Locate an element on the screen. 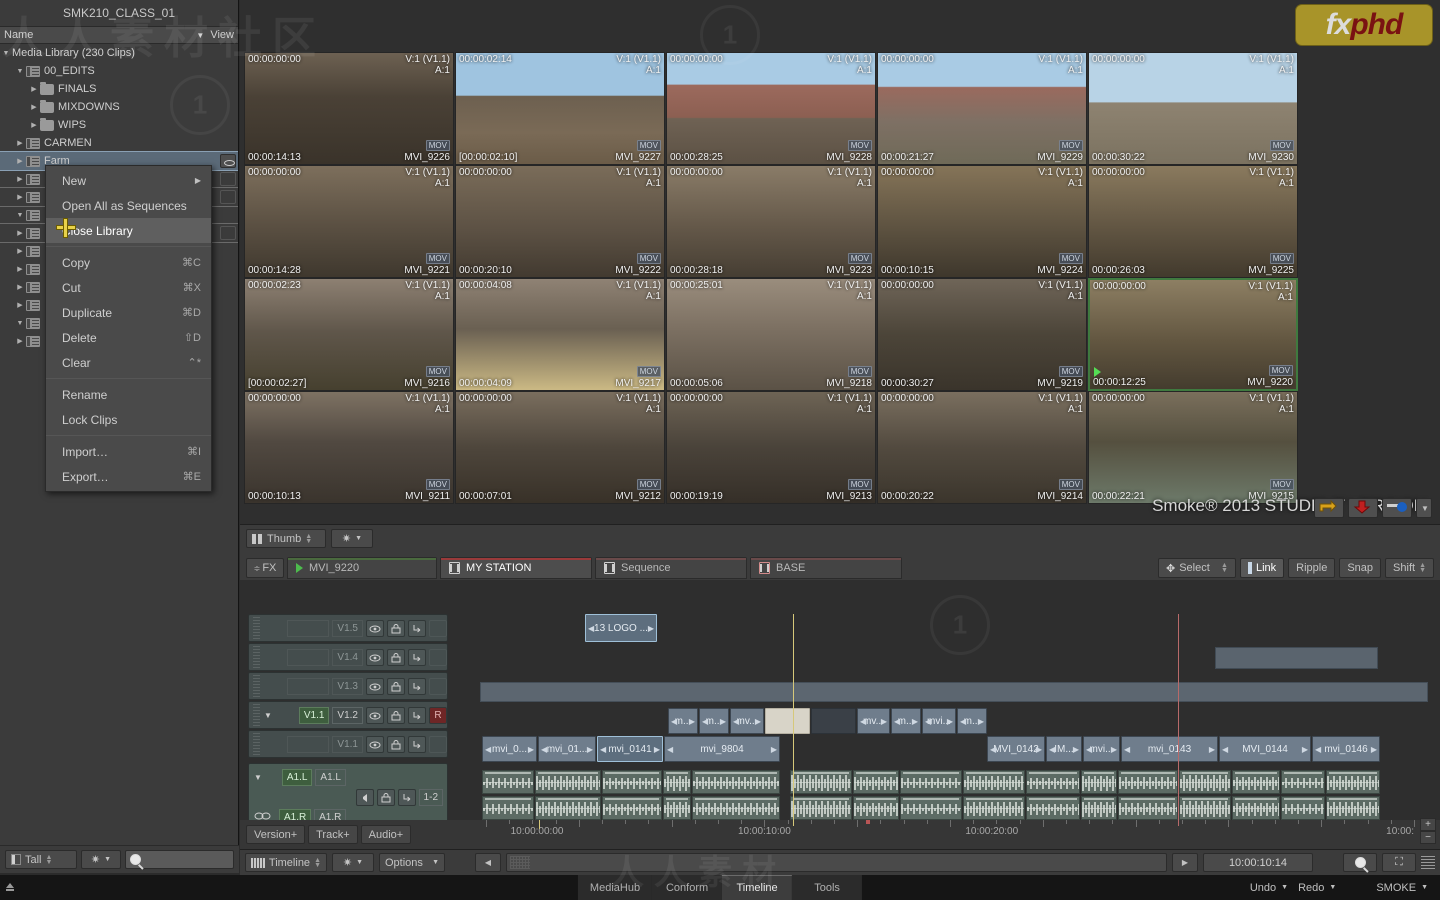  timeline-scrollbar is located at coordinates (836, 862).